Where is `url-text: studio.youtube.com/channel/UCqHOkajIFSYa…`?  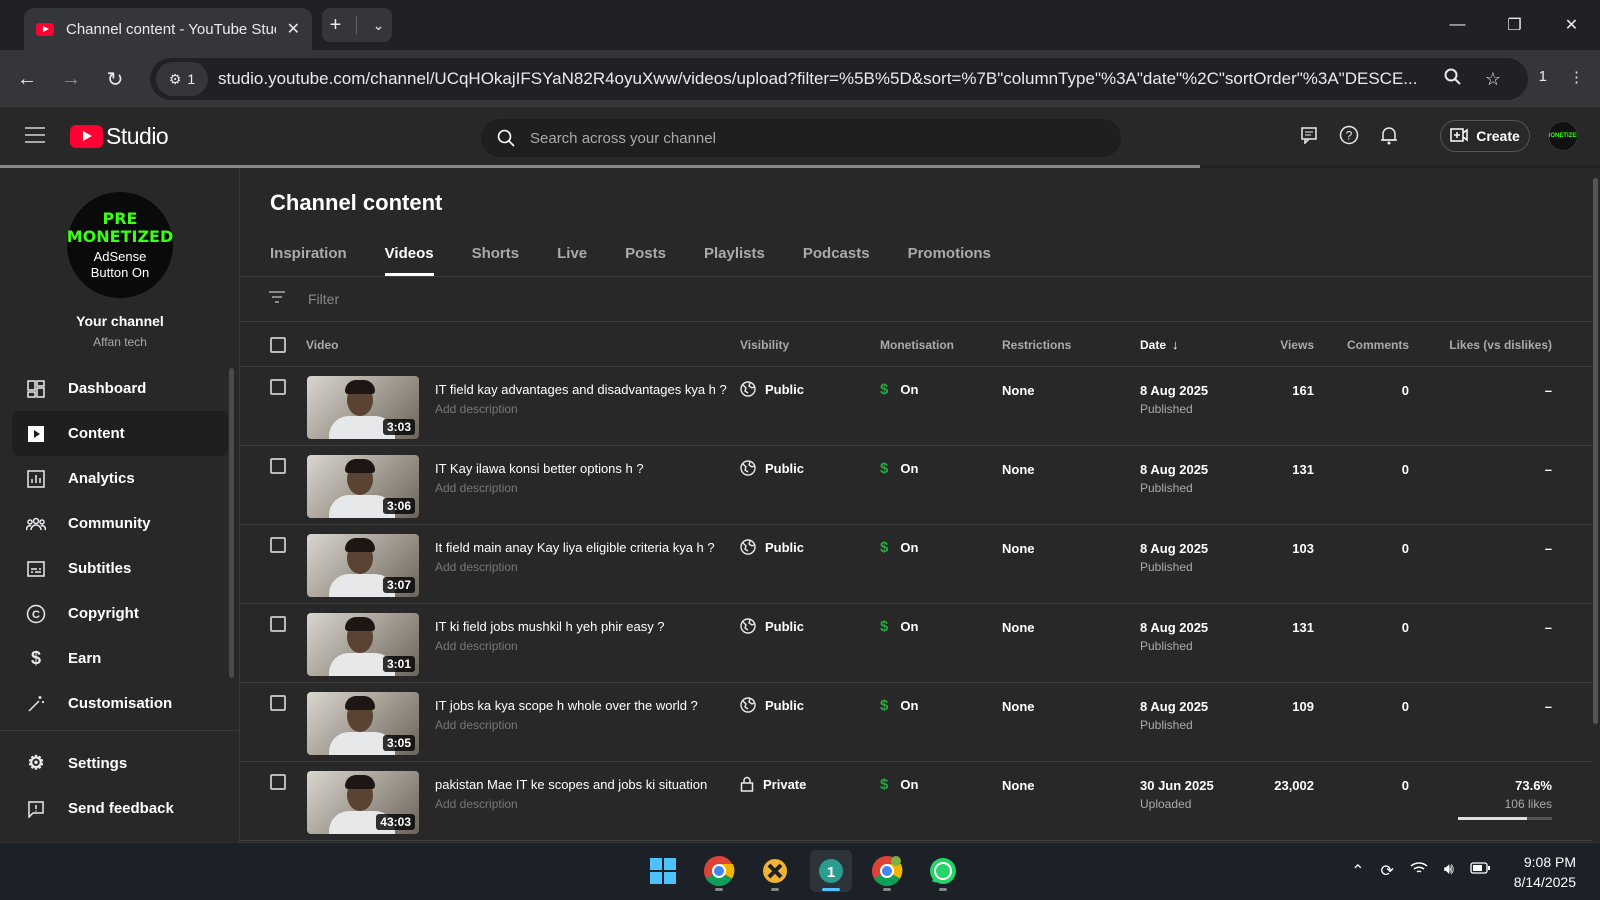
url-text: studio.youtube.com/channel/UCqHOkajIFSYa… is located at coordinates (825, 79).